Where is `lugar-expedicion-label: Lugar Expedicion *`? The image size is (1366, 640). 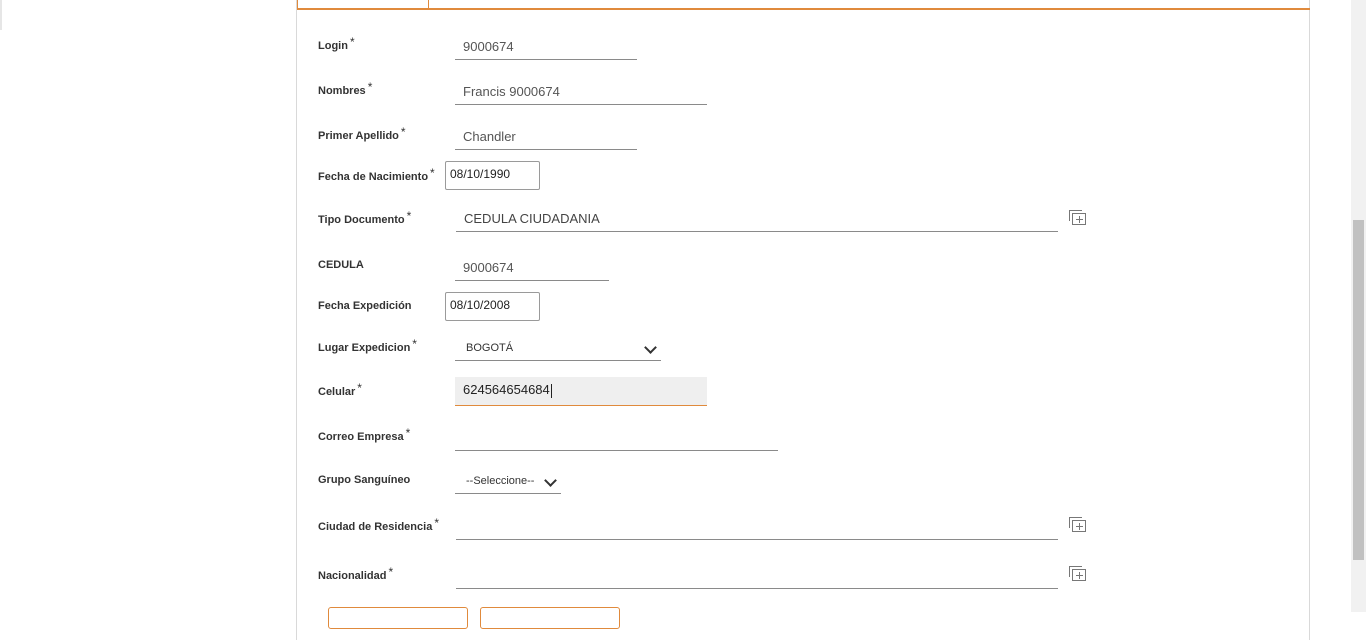
lugar-expedicion-label: Lugar Expedicion * is located at coordinates (367, 345).